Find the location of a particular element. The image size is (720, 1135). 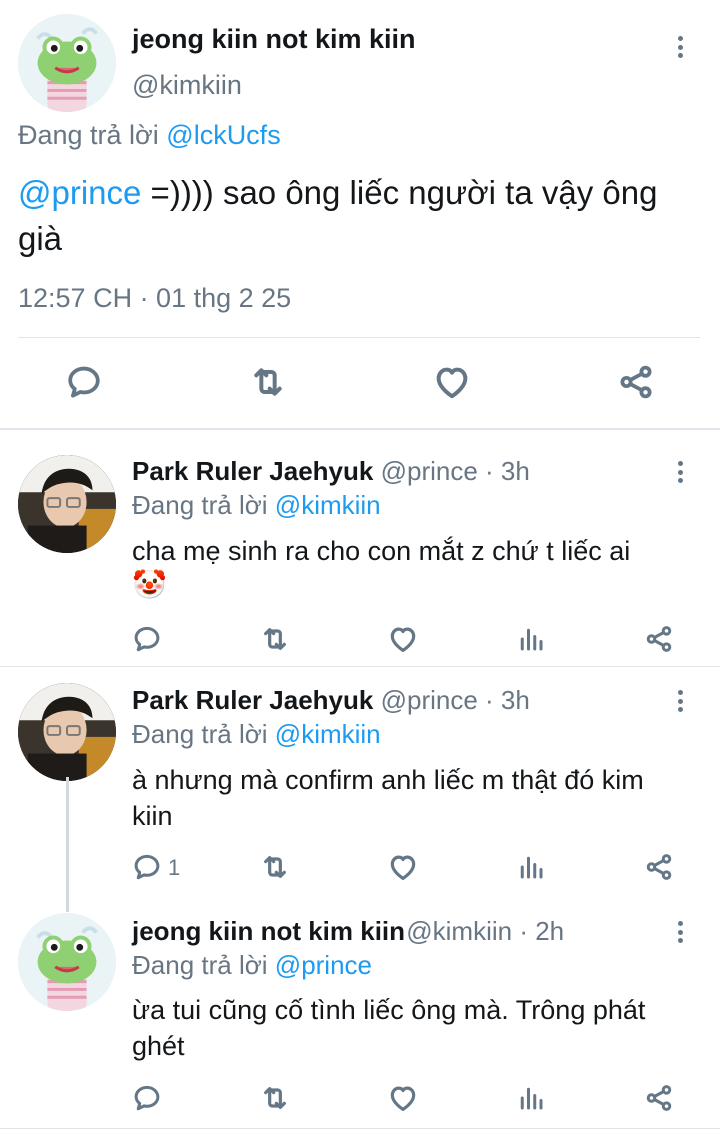

replying-to-link: @lckUcfs is located at coordinates (223, 135).